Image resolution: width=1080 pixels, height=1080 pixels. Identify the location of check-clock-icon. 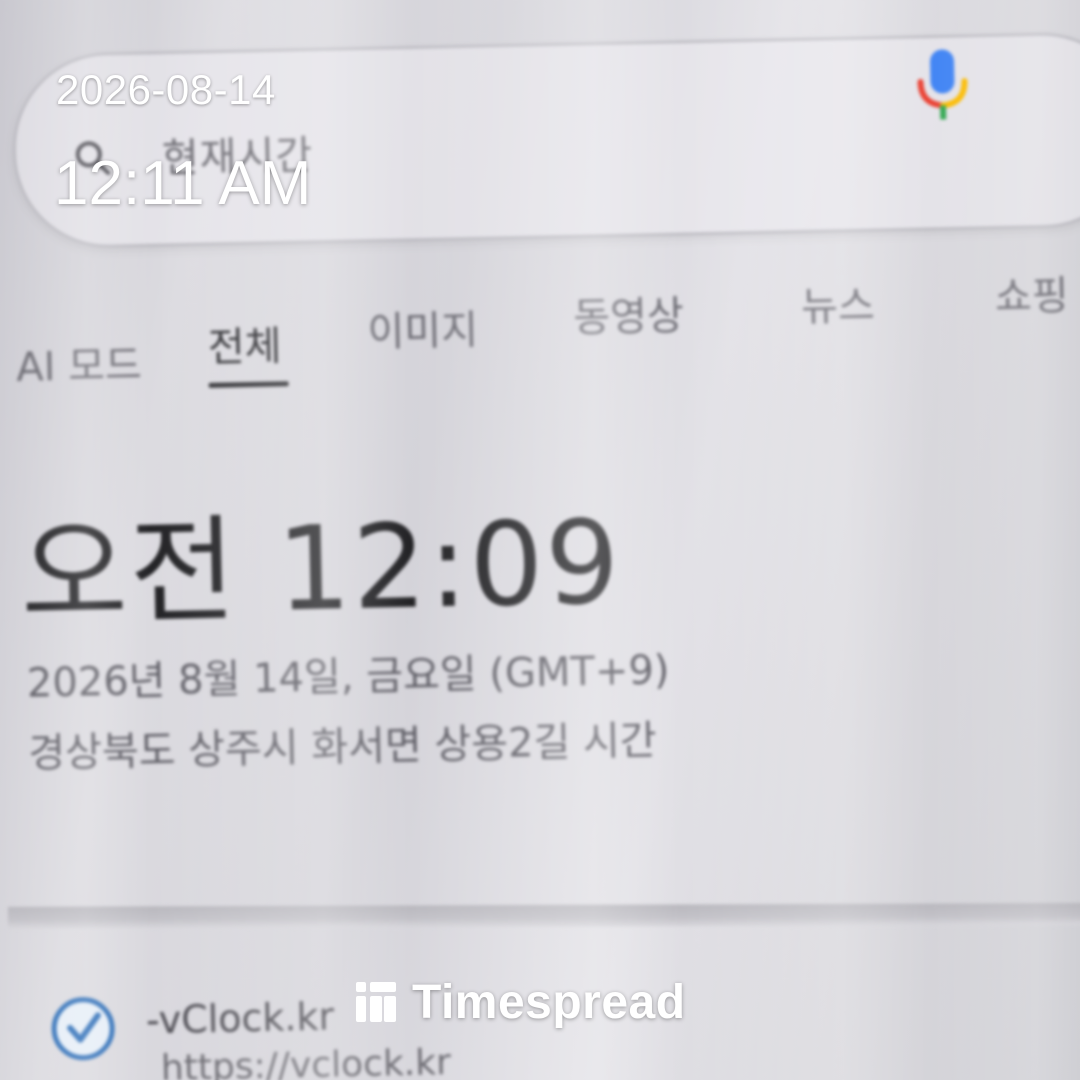
(83, 1029).